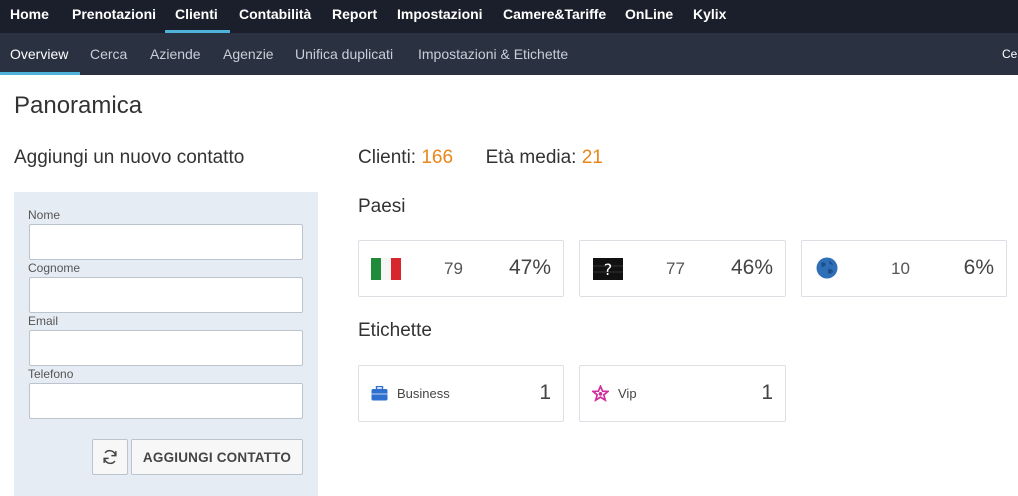 This screenshot has width=1018, height=496. What do you see at coordinates (900, 268) in the screenshot?
I see `country-count: 10` at bounding box center [900, 268].